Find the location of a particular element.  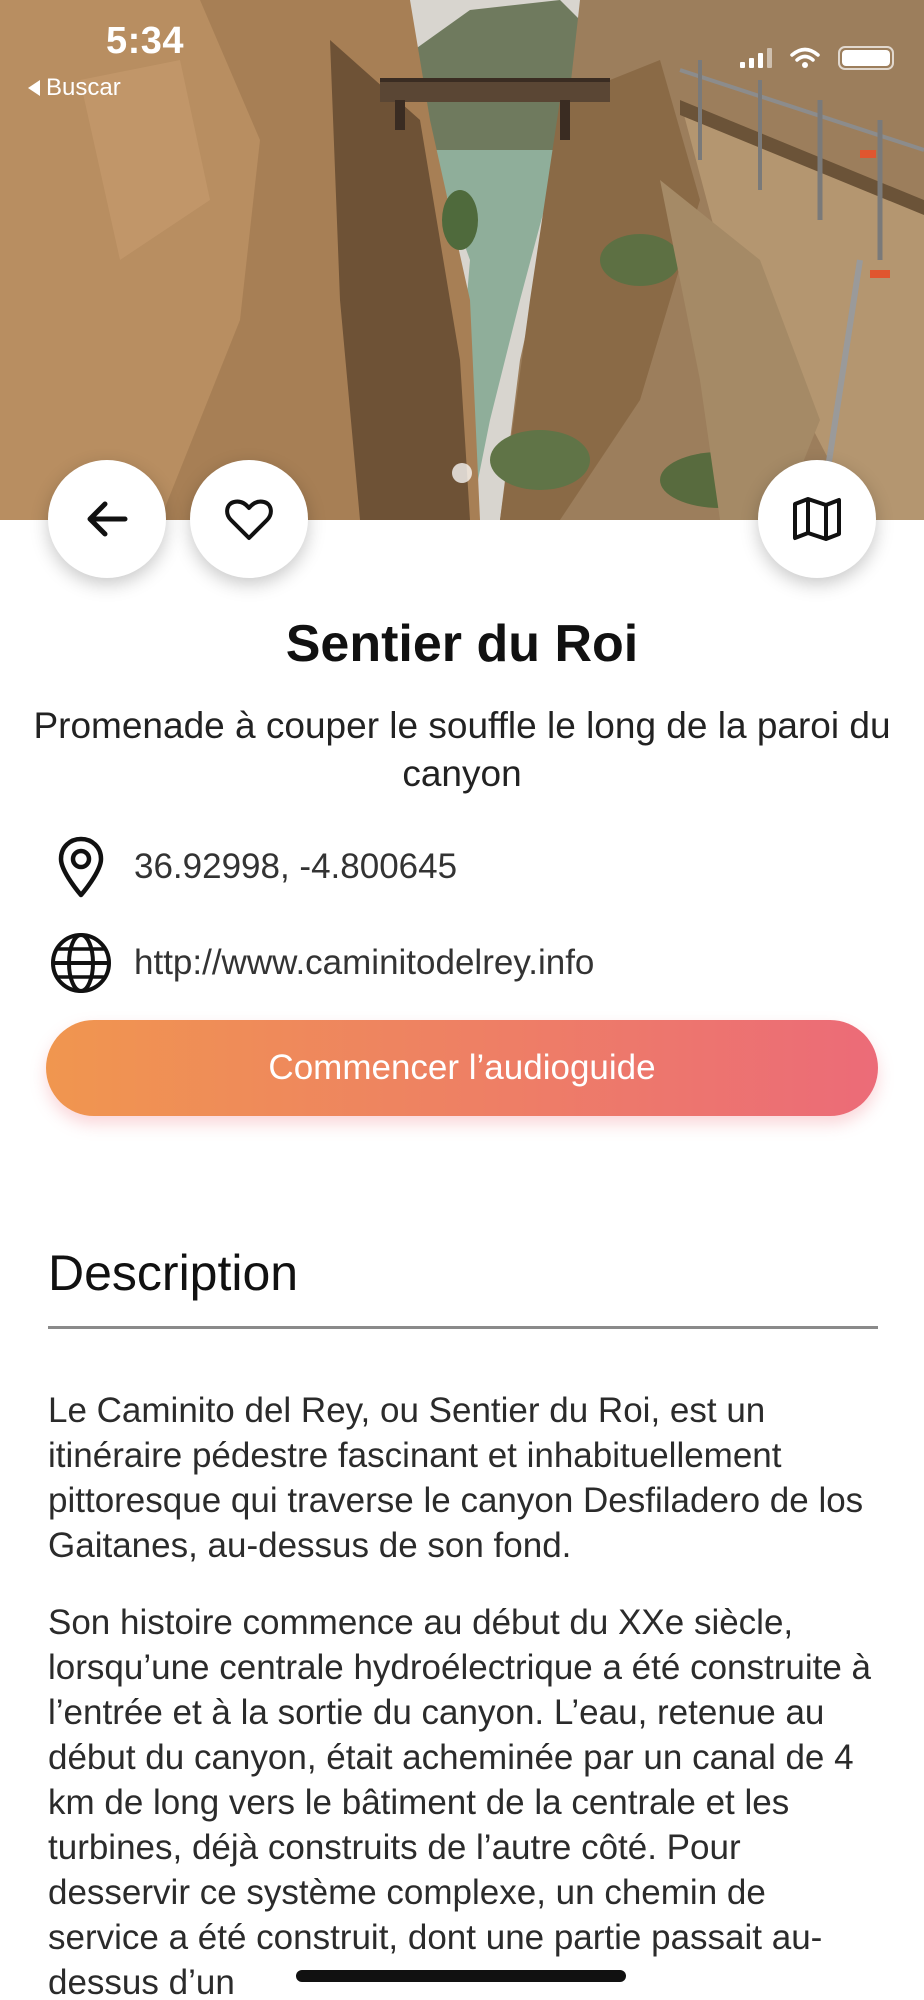

website-link: http://www.caminitodelrey.info is located at coordinates (364, 963).